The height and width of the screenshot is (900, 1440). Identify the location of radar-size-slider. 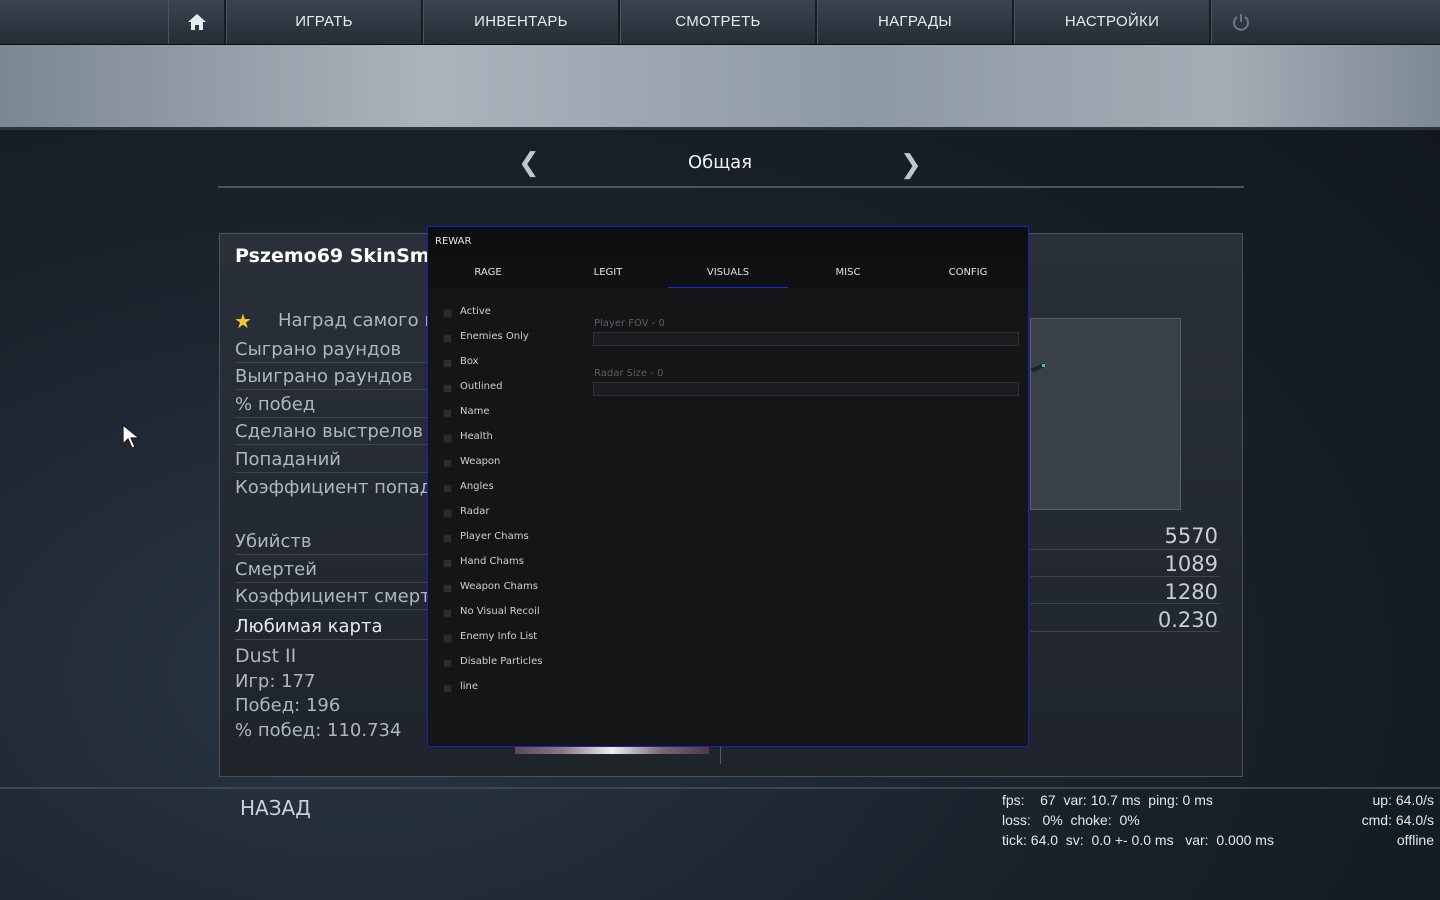
(806, 389).